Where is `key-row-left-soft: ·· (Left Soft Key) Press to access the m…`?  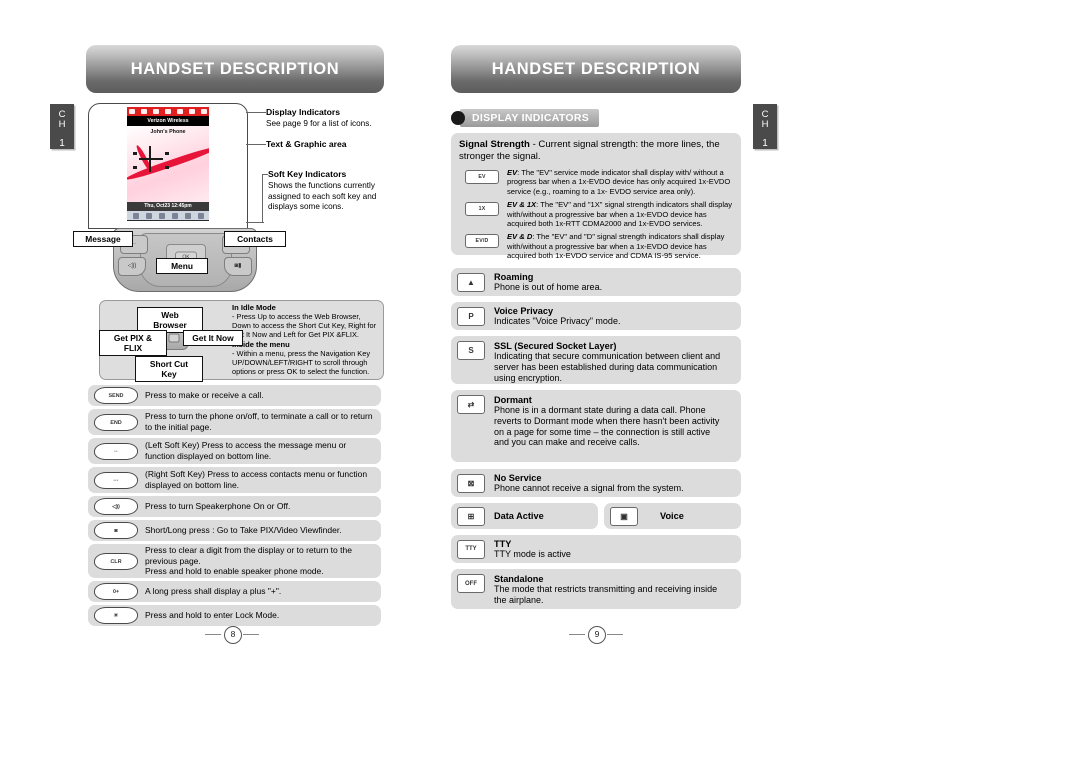
key-row-left-soft: ·· (Left Soft Key) Press to access the m… is located at coordinates (234, 451).